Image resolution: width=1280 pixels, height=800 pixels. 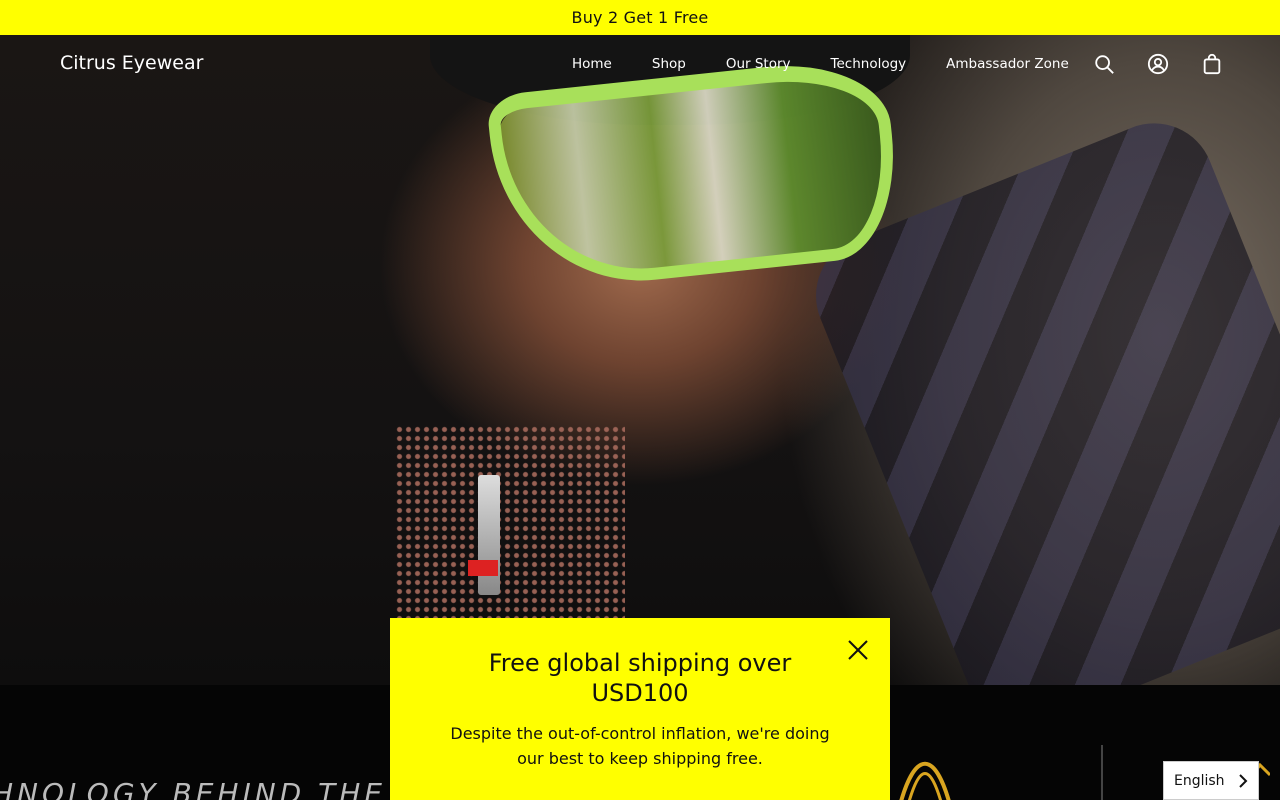 I want to click on close-icon, so click(x=858, y=650).